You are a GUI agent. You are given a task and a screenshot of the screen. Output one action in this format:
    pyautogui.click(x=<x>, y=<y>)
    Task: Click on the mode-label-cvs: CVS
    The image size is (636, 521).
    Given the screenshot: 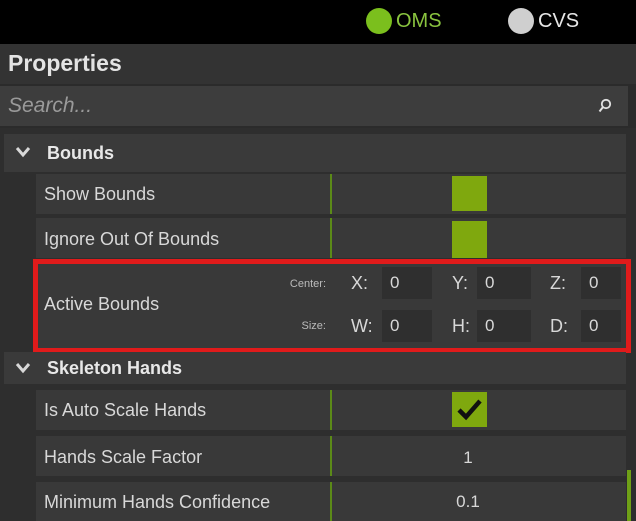 What is the action you would take?
    pyautogui.click(x=559, y=20)
    